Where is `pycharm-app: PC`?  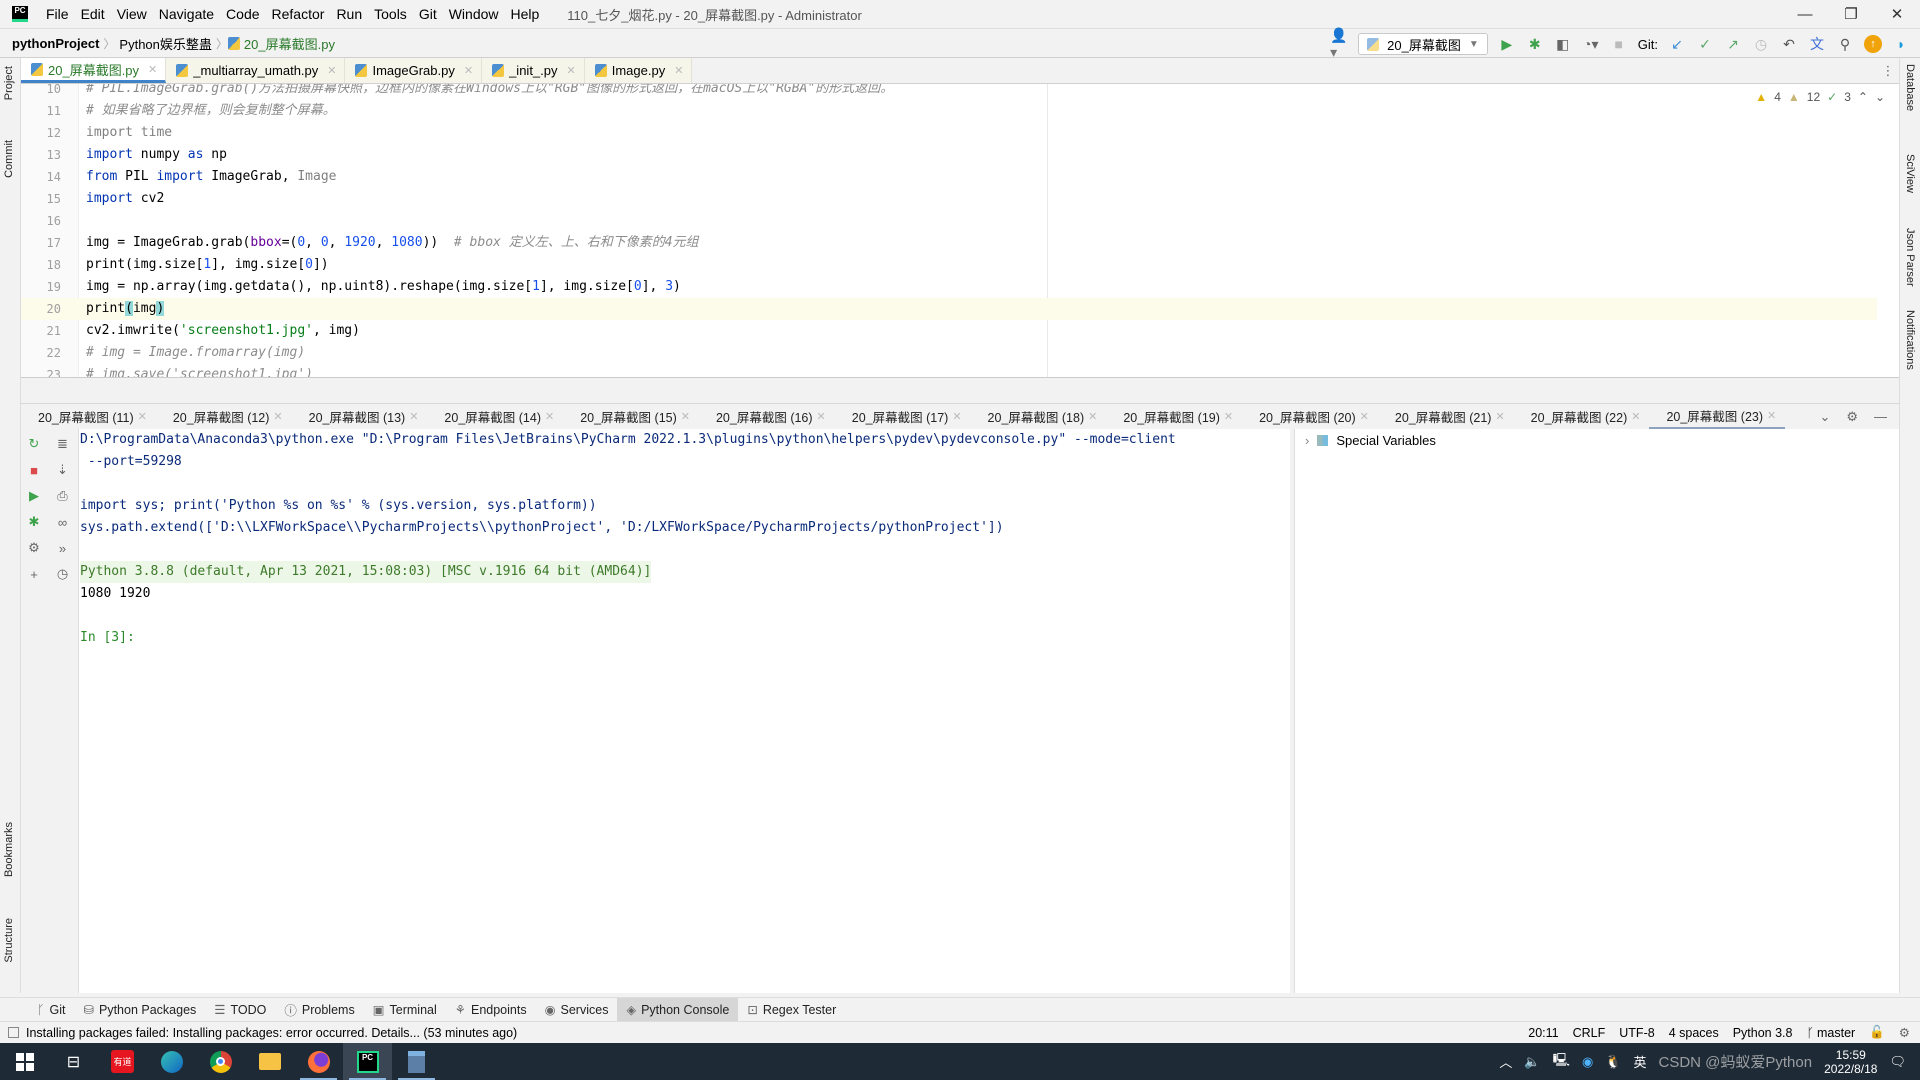
pycharm-app: PC is located at coordinates (367, 1061).